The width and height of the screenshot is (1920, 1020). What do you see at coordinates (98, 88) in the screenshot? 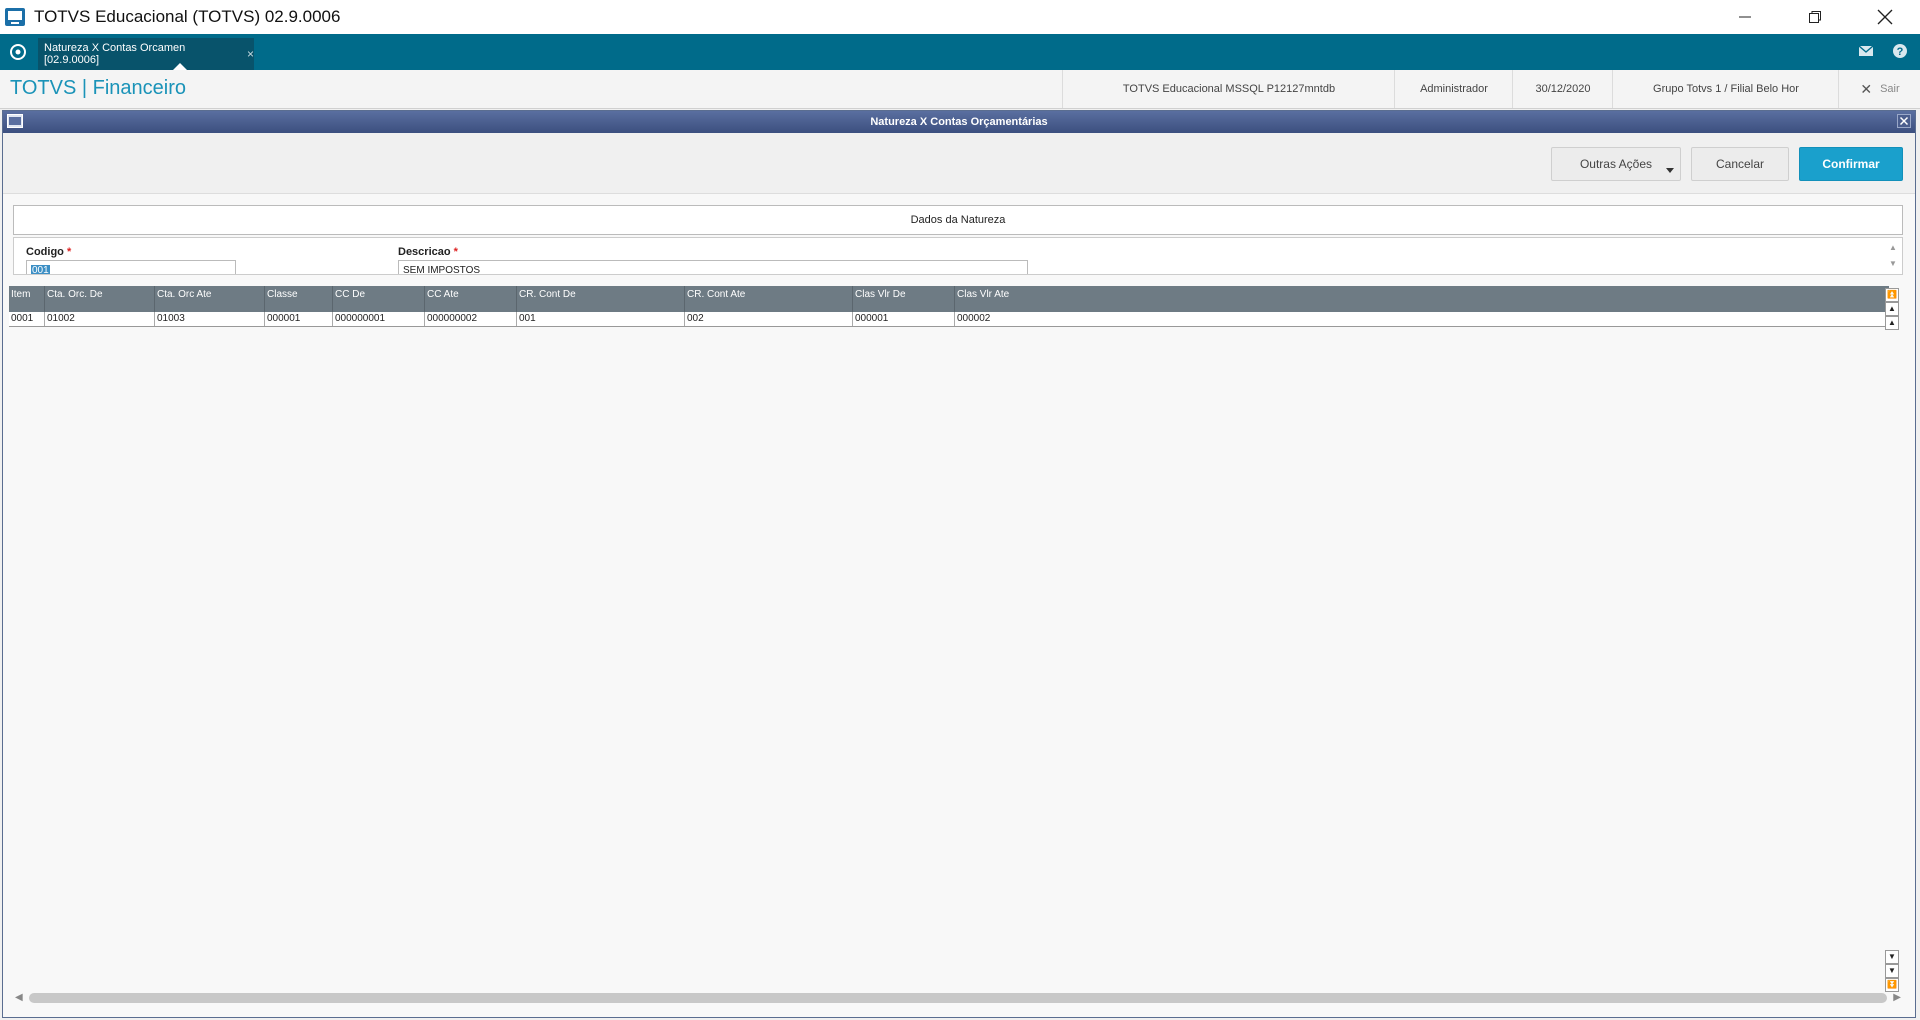
I see `module-title: TOTVS | Financeiro` at bounding box center [98, 88].